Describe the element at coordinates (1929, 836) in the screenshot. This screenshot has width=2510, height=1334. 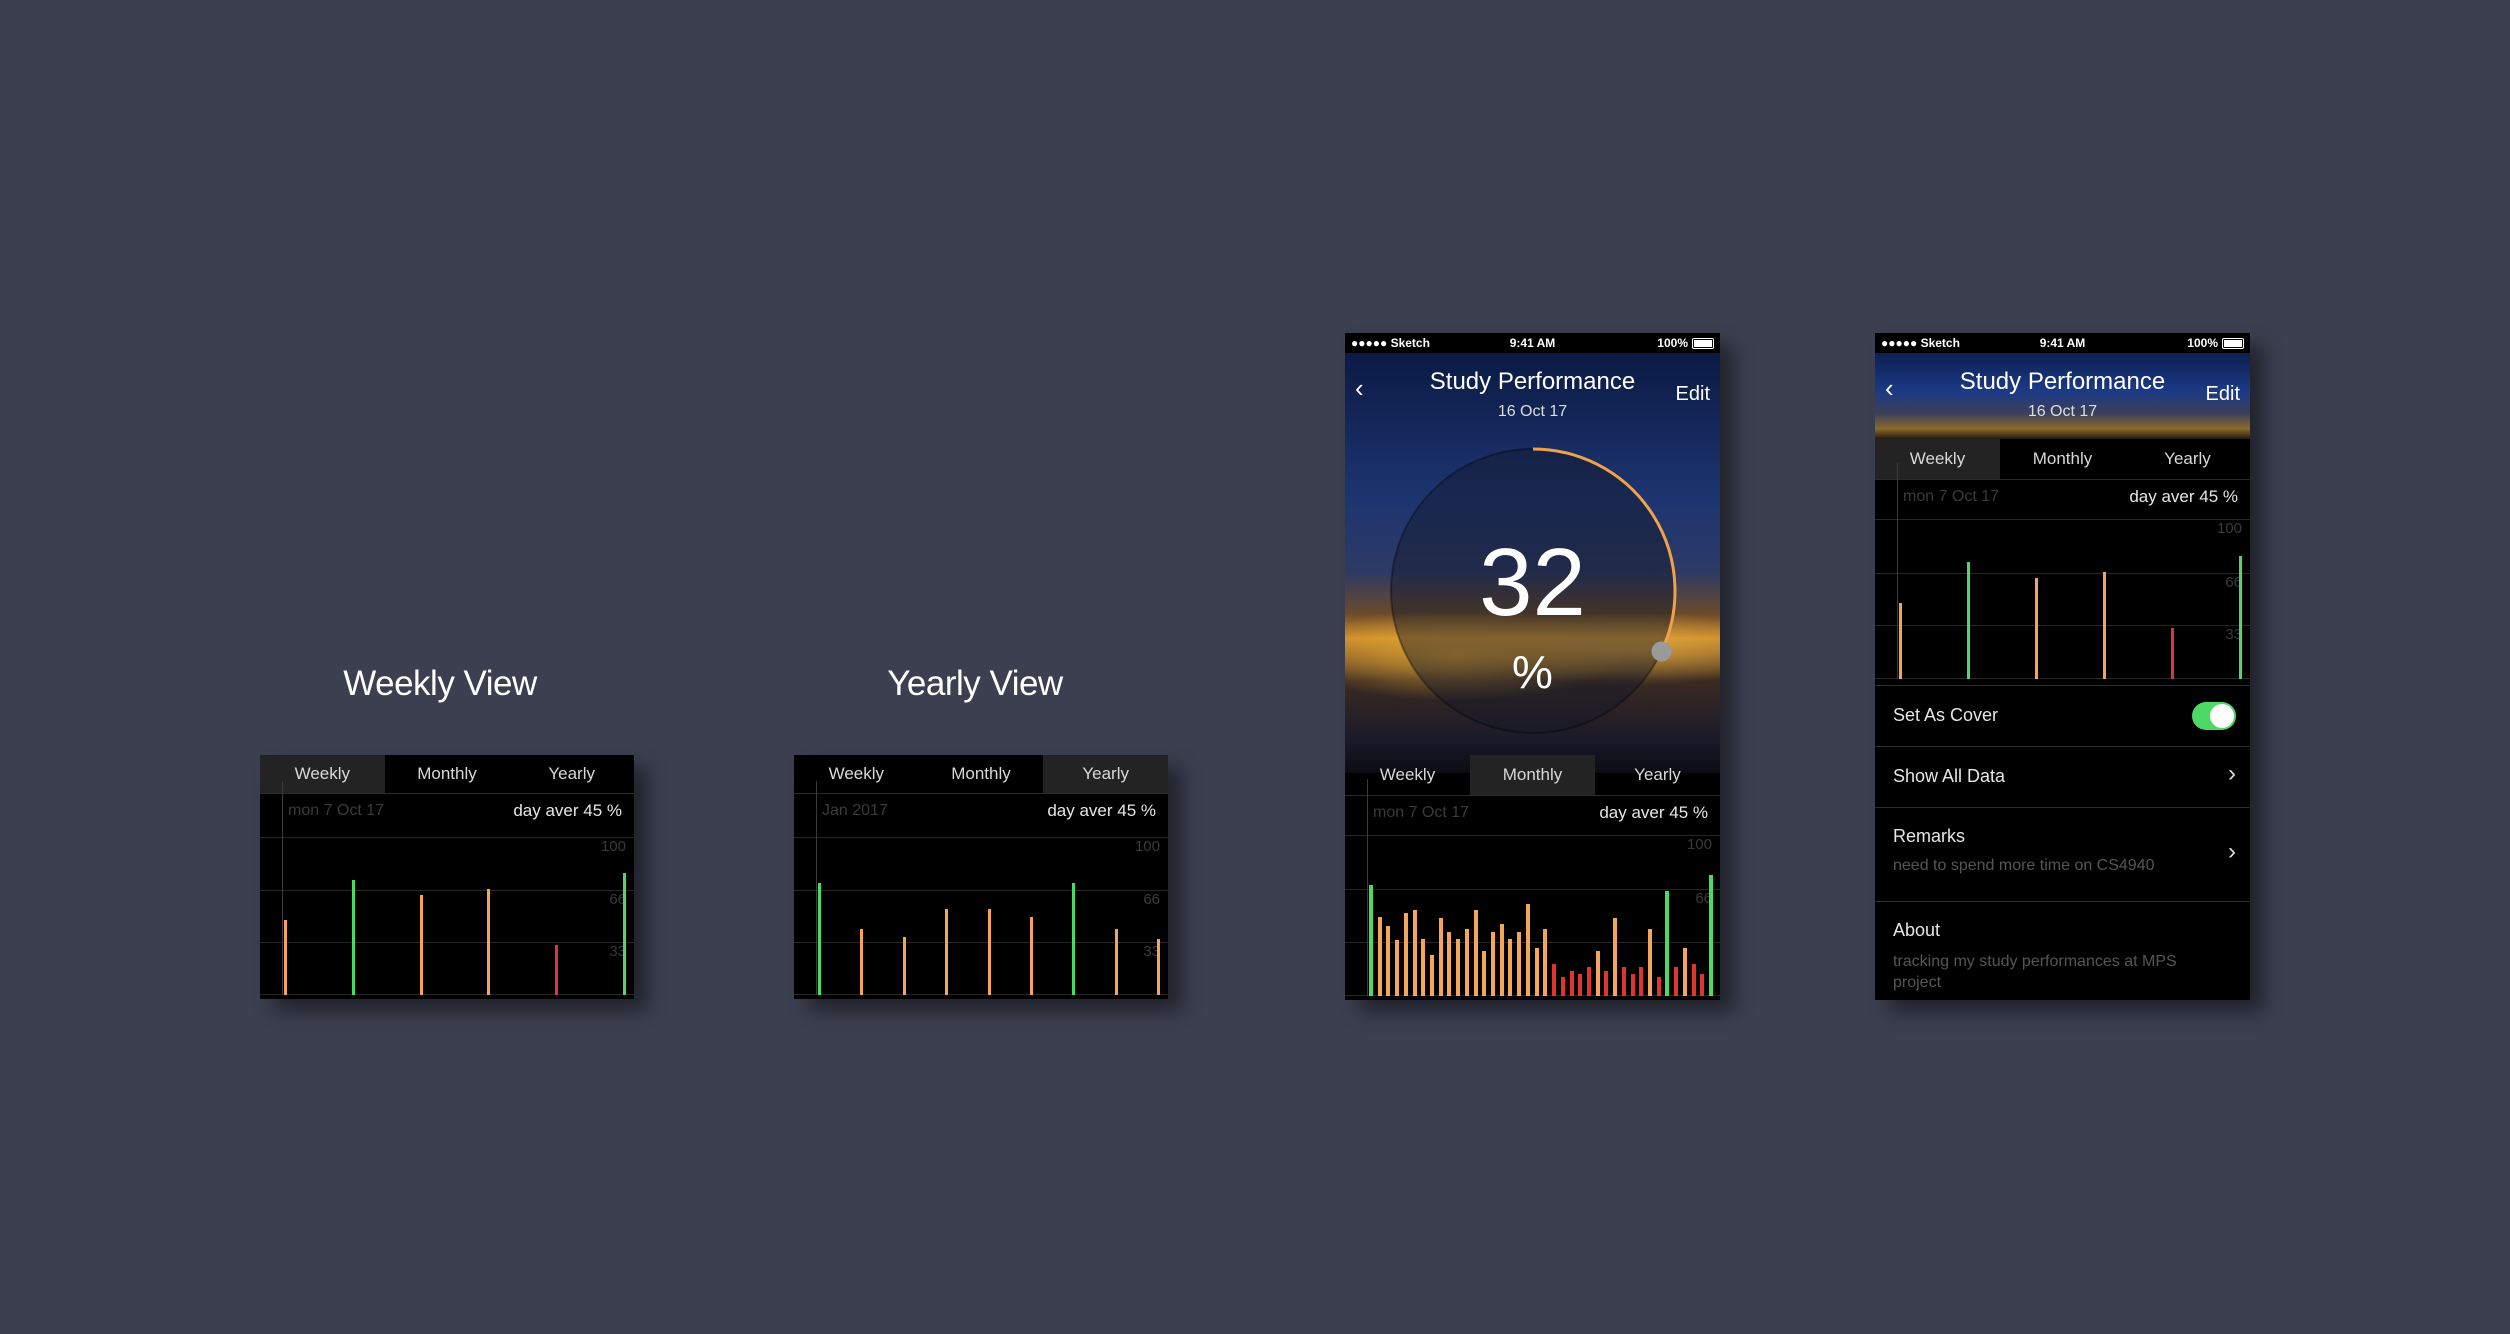
I see `remarks-title: Remarks` at that location.